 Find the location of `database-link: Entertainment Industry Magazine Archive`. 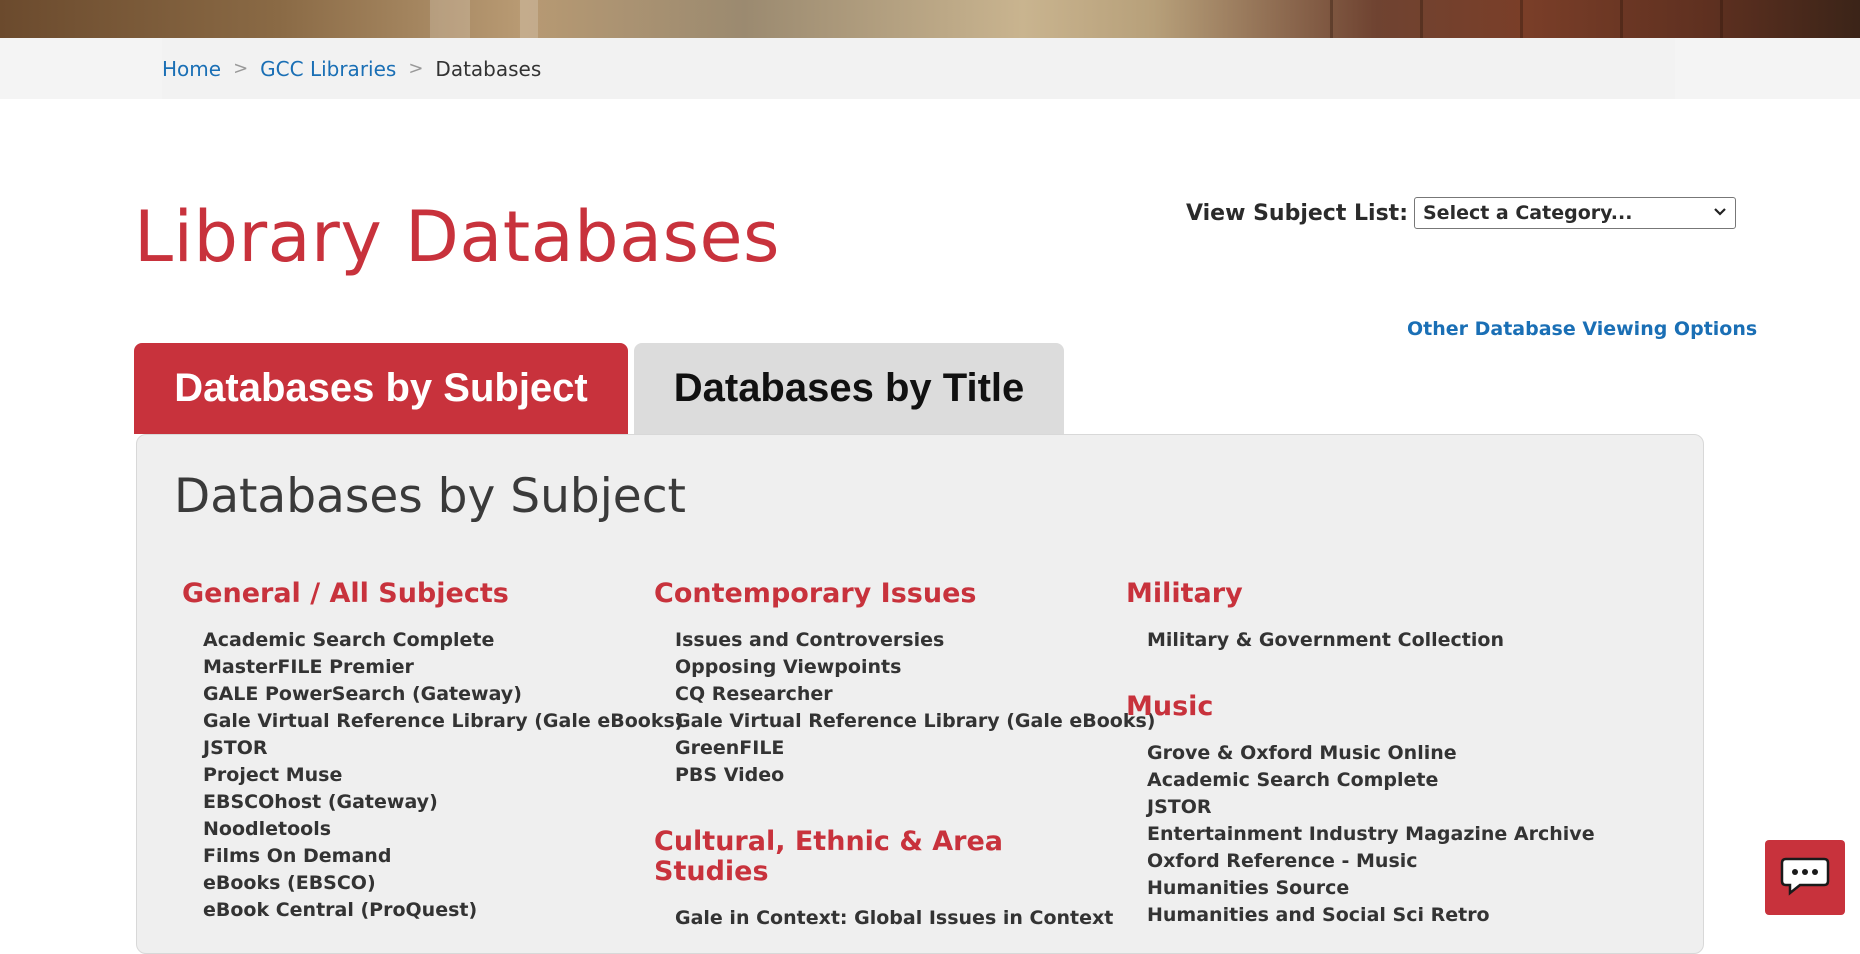

database-link: Entertainment Industry Magazine Archive is located at coordinates (1371, 834).